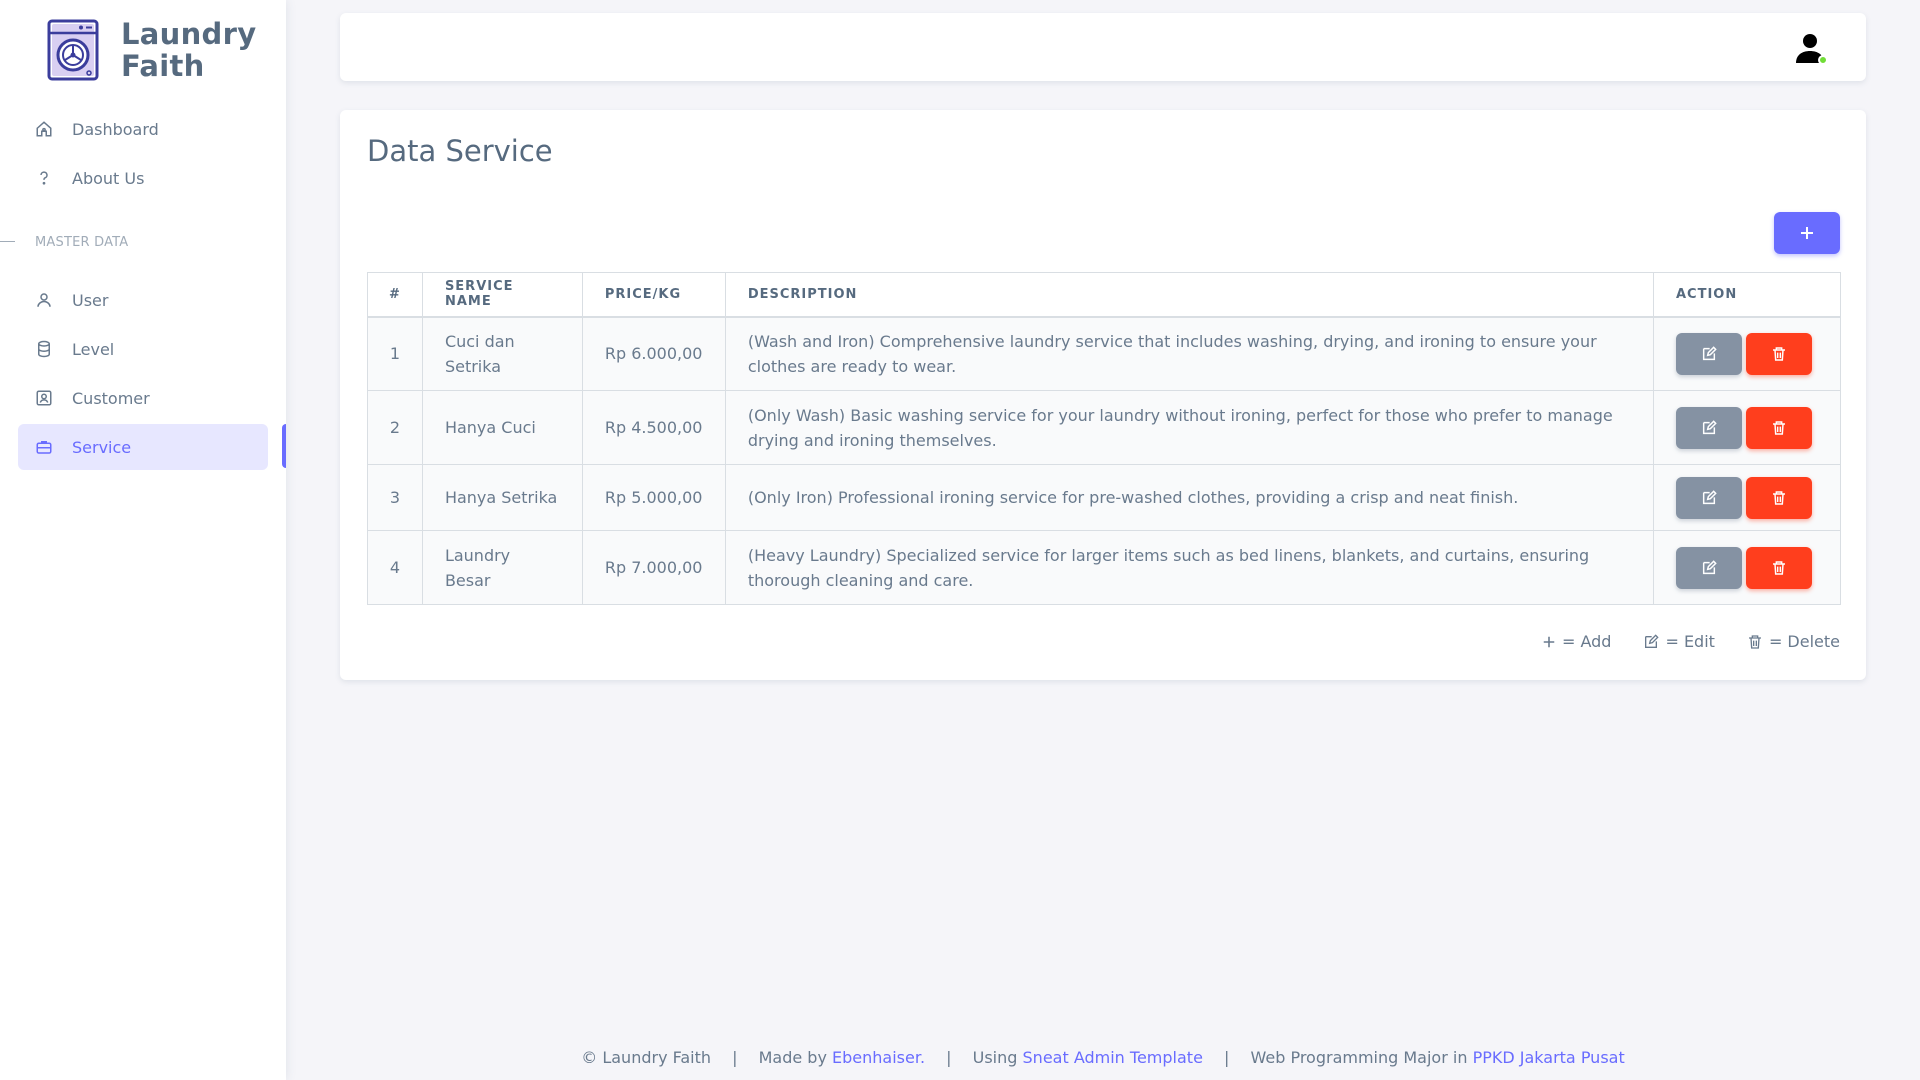 Image resolution: width=1920 pixels, height=1080 pixels. I want to click on column-header-price: PRICE/KG, so click(653, 295).